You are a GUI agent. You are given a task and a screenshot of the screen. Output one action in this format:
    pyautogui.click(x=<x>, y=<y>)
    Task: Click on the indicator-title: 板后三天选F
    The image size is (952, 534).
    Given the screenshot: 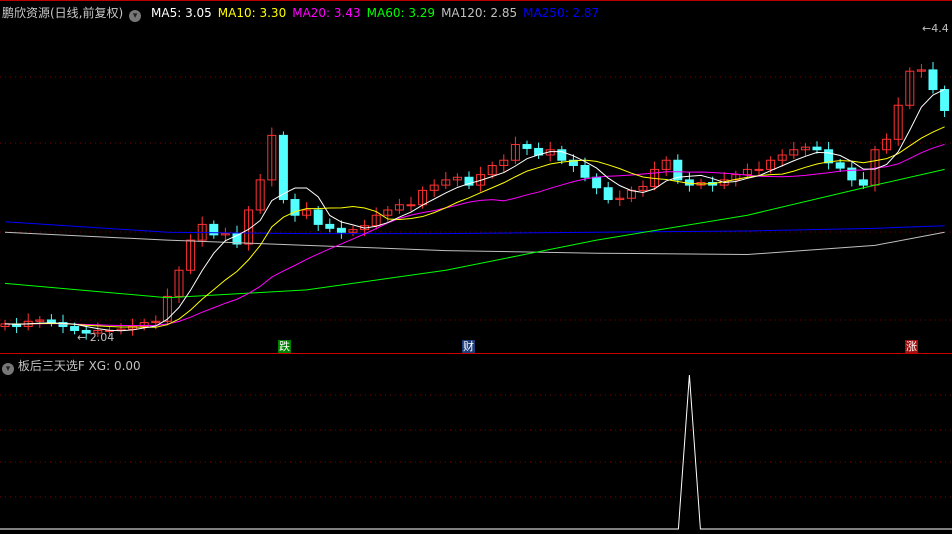 What is the action you would take?
    pyautogui.click(x=51, y=366)
    